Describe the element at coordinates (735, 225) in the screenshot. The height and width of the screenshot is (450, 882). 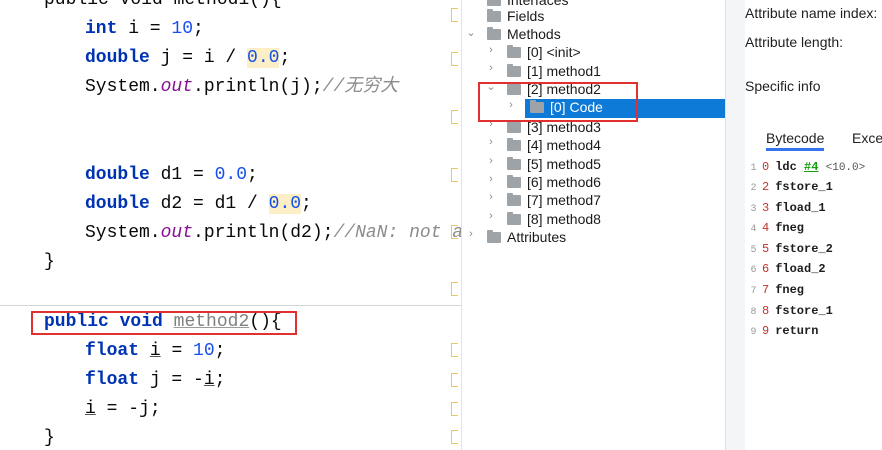
I see `panel-splitter` at that location.